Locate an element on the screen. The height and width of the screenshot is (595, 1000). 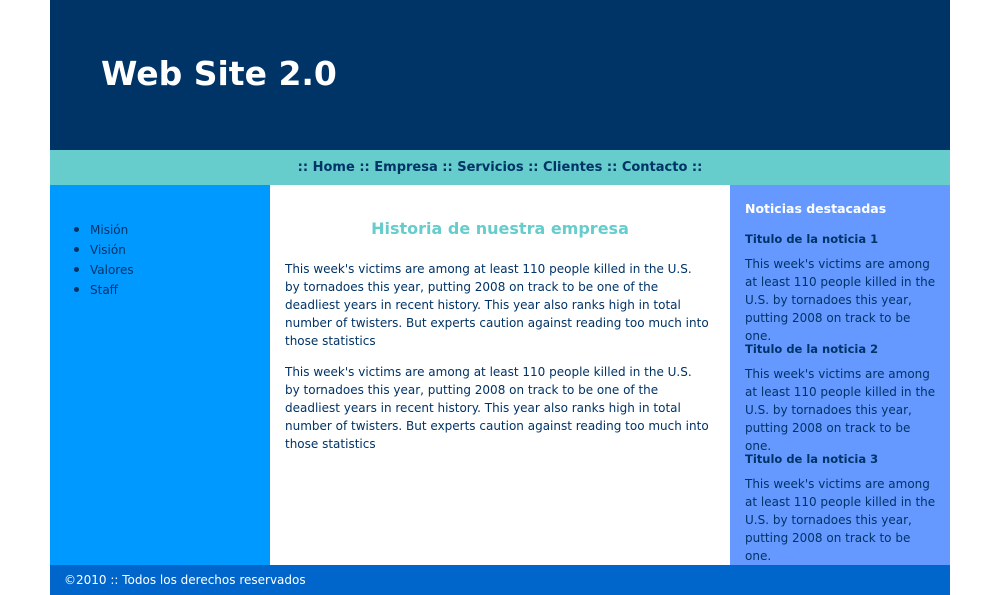
sidebar-list: Misión Visión Valores Staff is located at coordinates (103, 260).